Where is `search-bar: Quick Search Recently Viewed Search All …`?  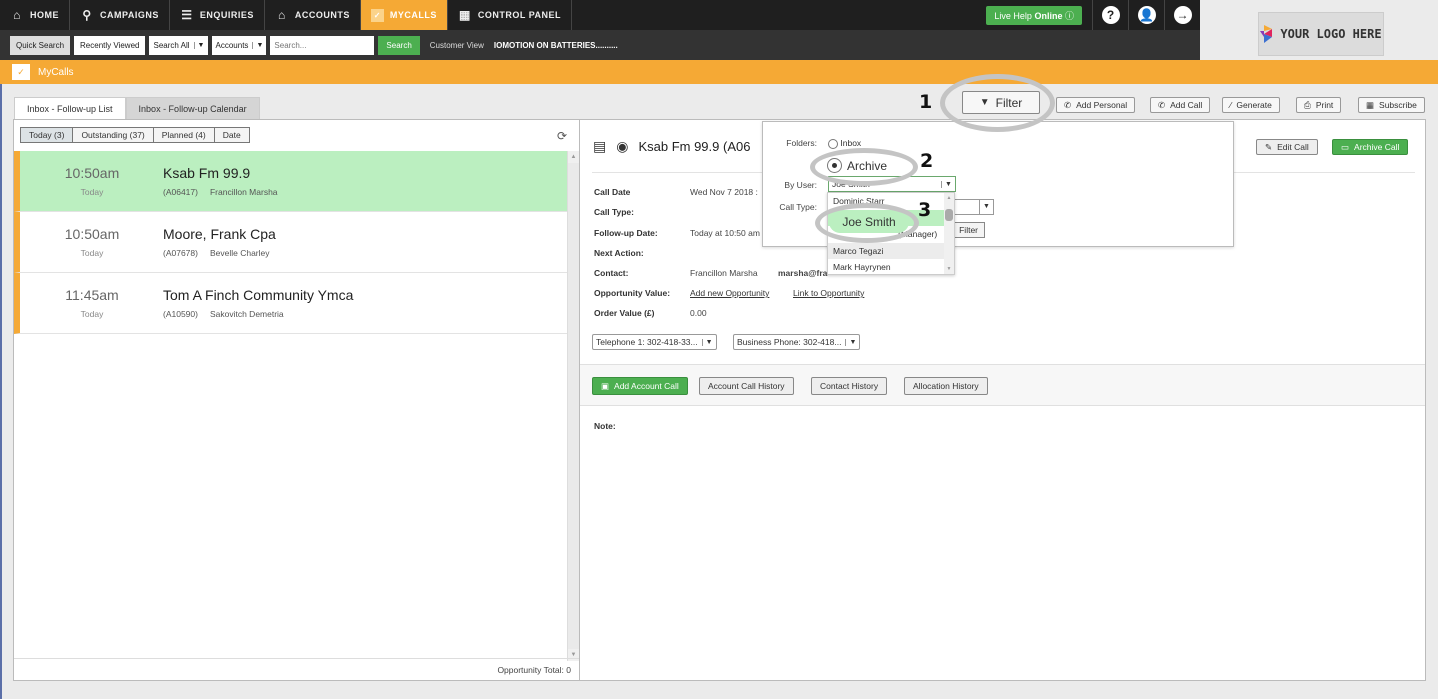
search-bar: Quick Search Recently Viewed Search All … is located at coordinates (600, 45).